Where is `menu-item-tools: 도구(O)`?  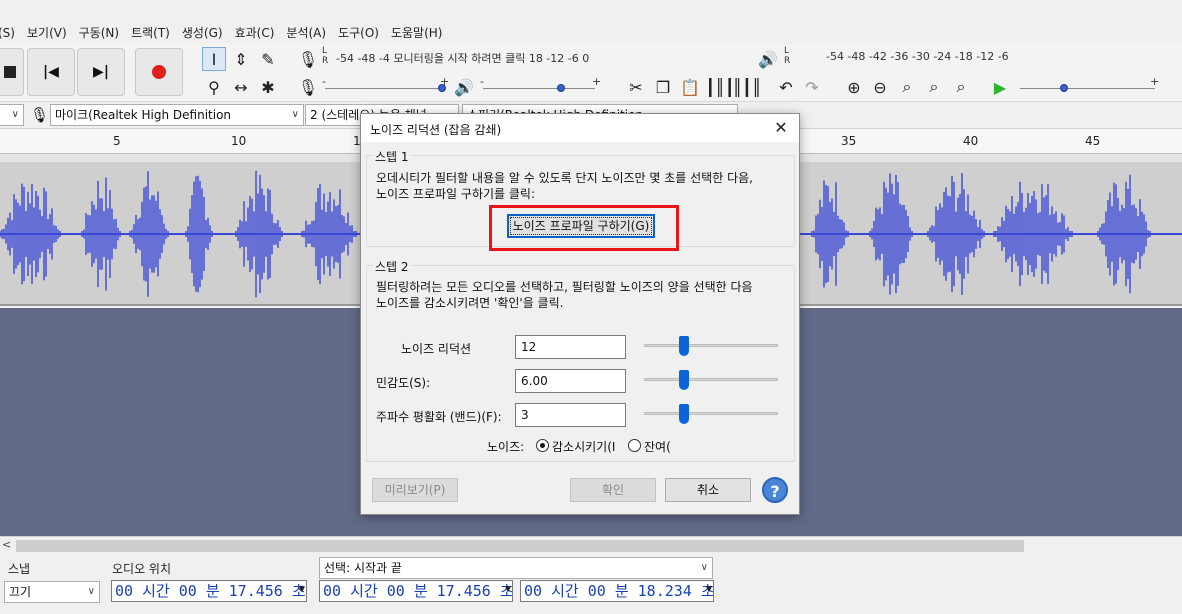 menu-item-tools: 도구(O) is located at coordinates (358, 33).